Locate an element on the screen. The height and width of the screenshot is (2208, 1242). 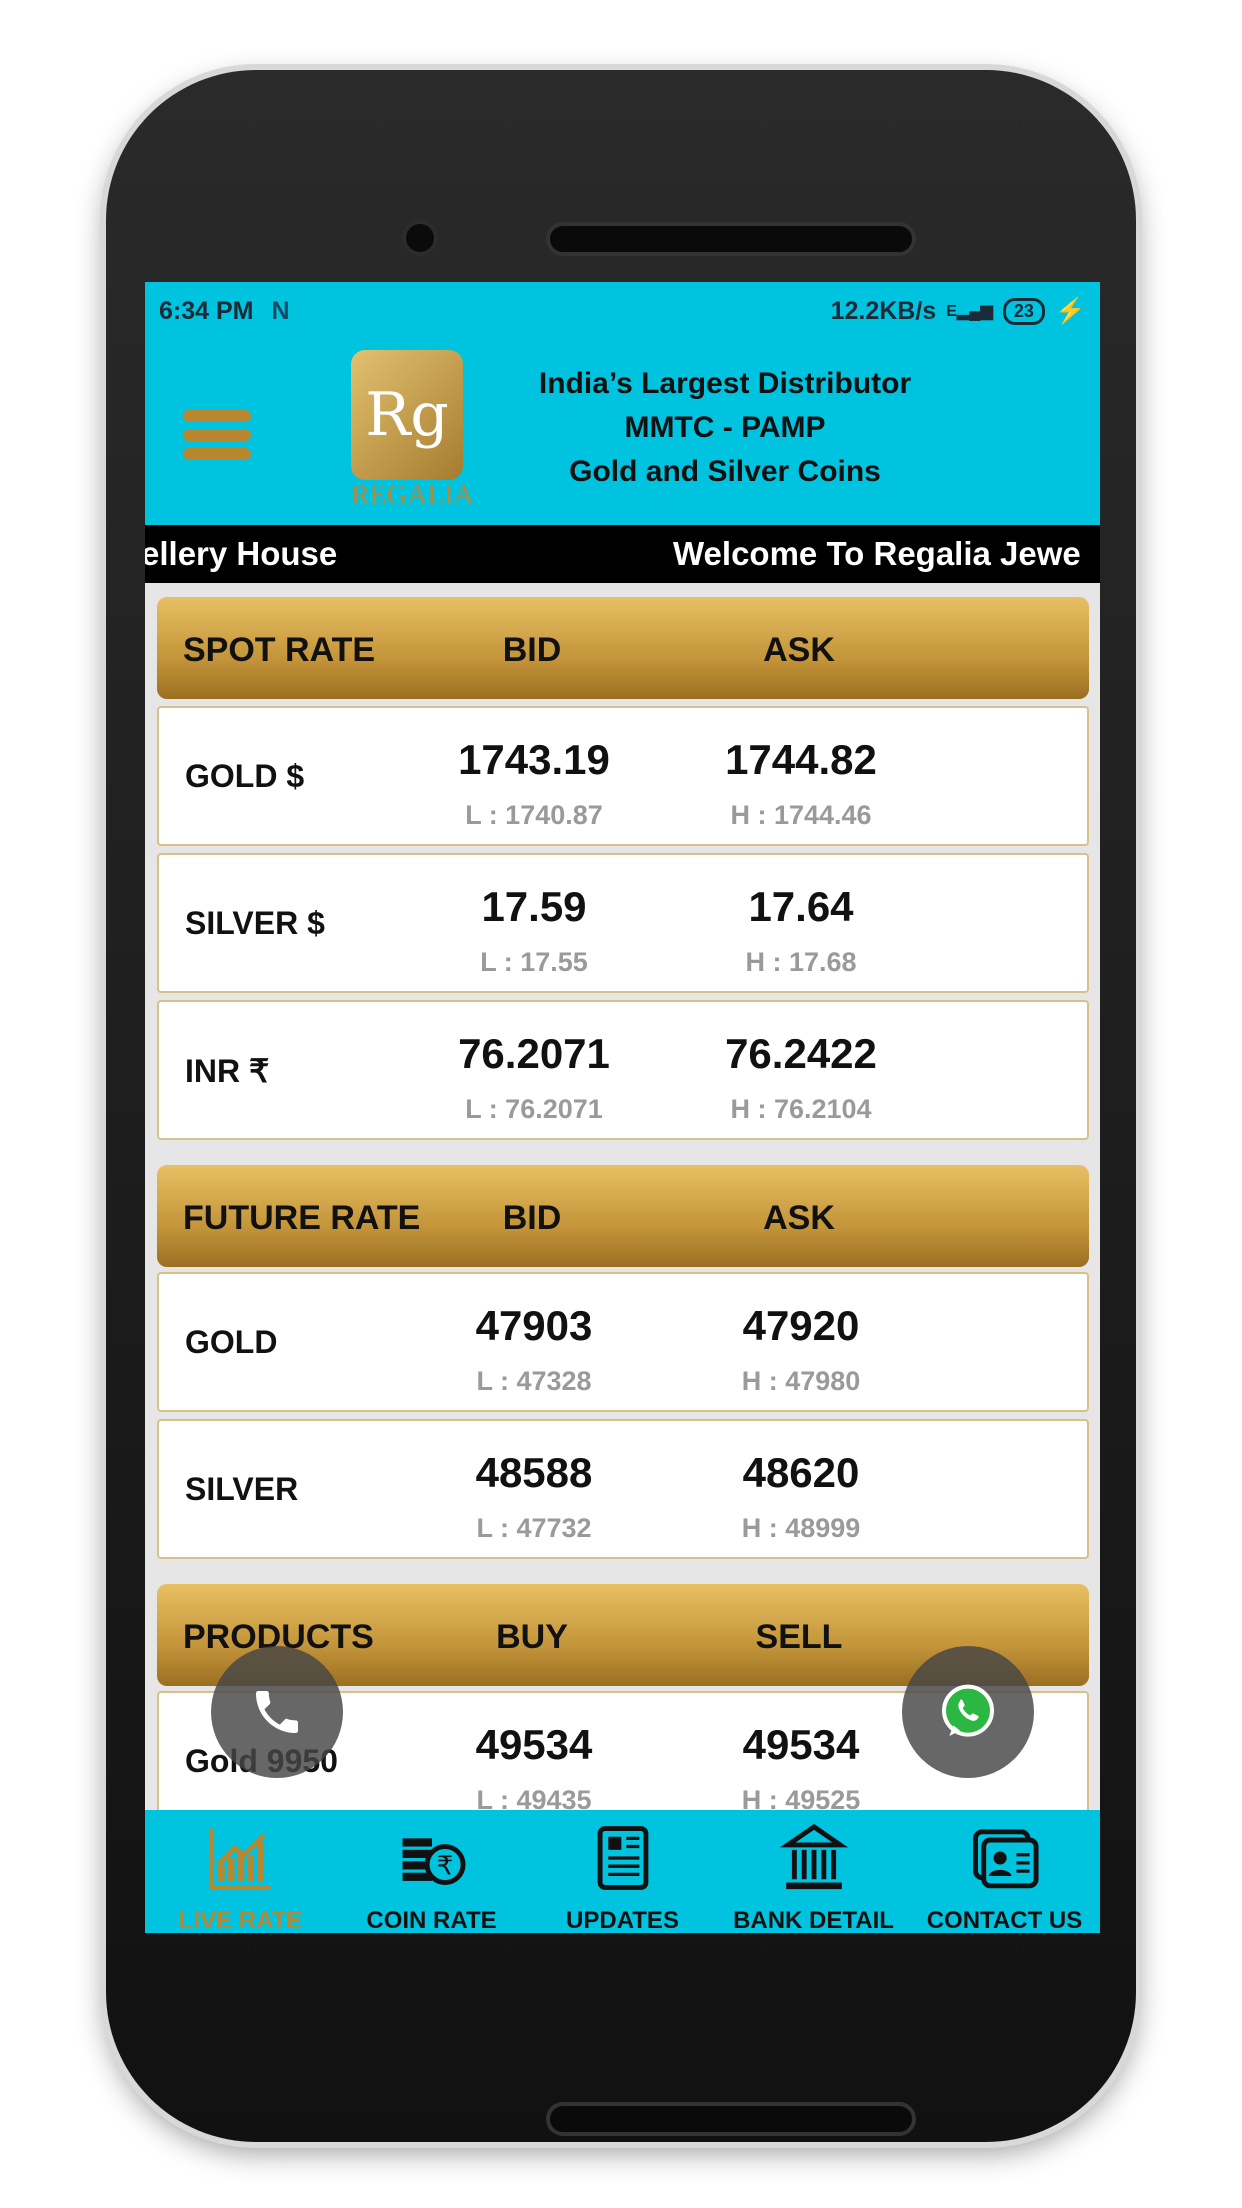
bank-icon is located at coordinates (813, 1856).